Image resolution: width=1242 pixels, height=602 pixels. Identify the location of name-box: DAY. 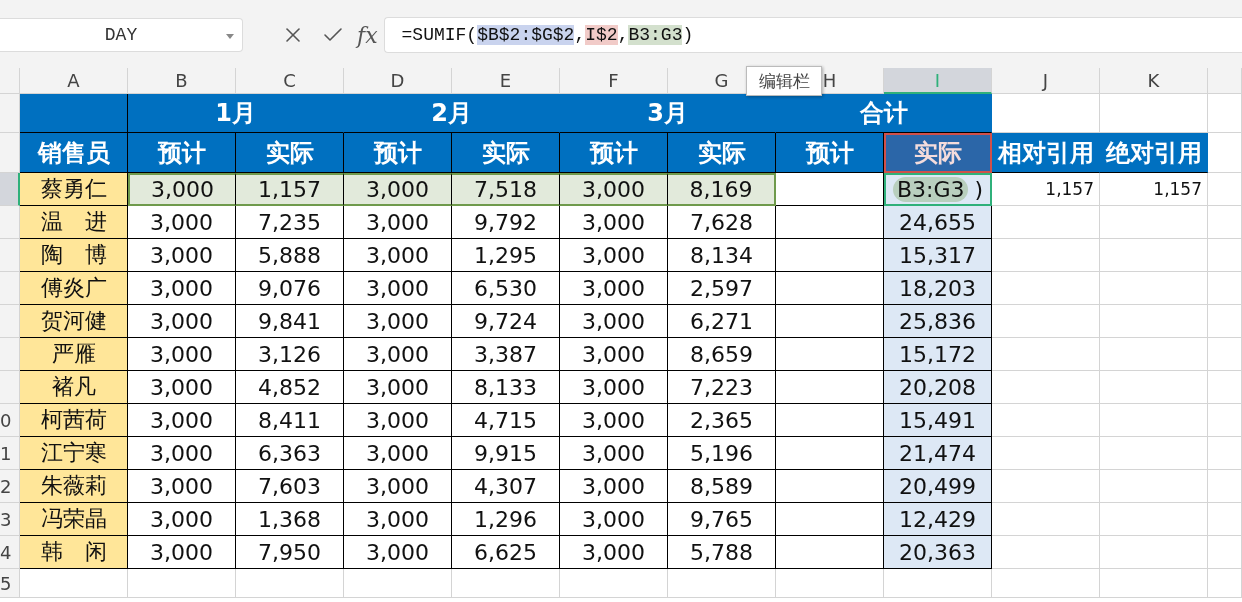
(121, 35).